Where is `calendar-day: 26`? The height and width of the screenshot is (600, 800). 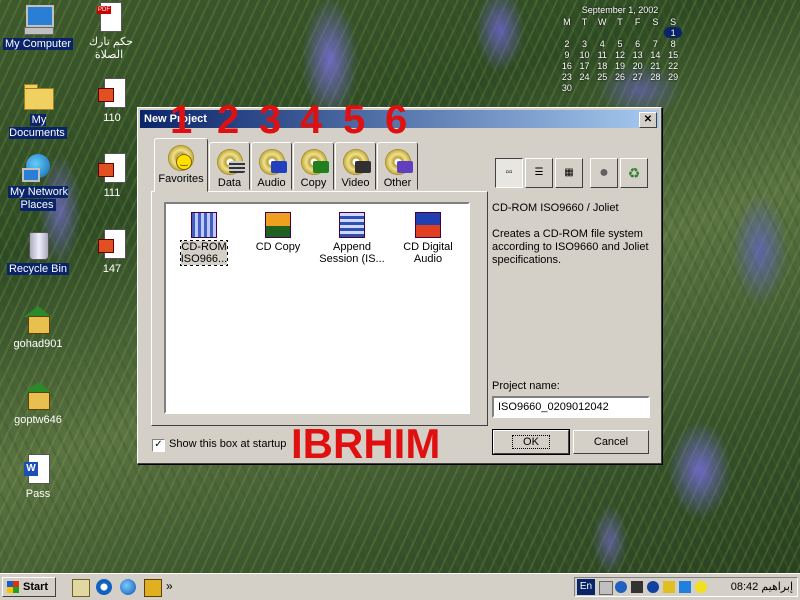 calendar-day: 26 is located at coordinates (619, 76).